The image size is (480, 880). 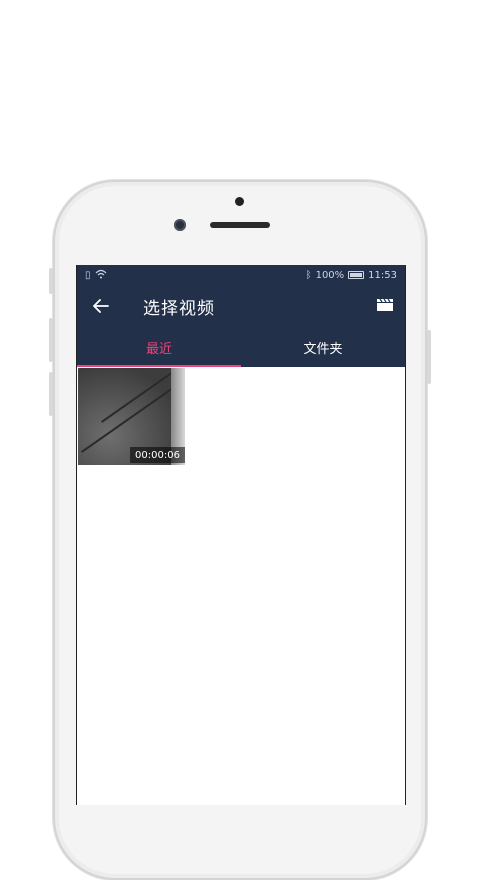 What do you see at coordinates (356, 275) in the screenshot?
I see `battery-icon` at bounding box center [356, 275].